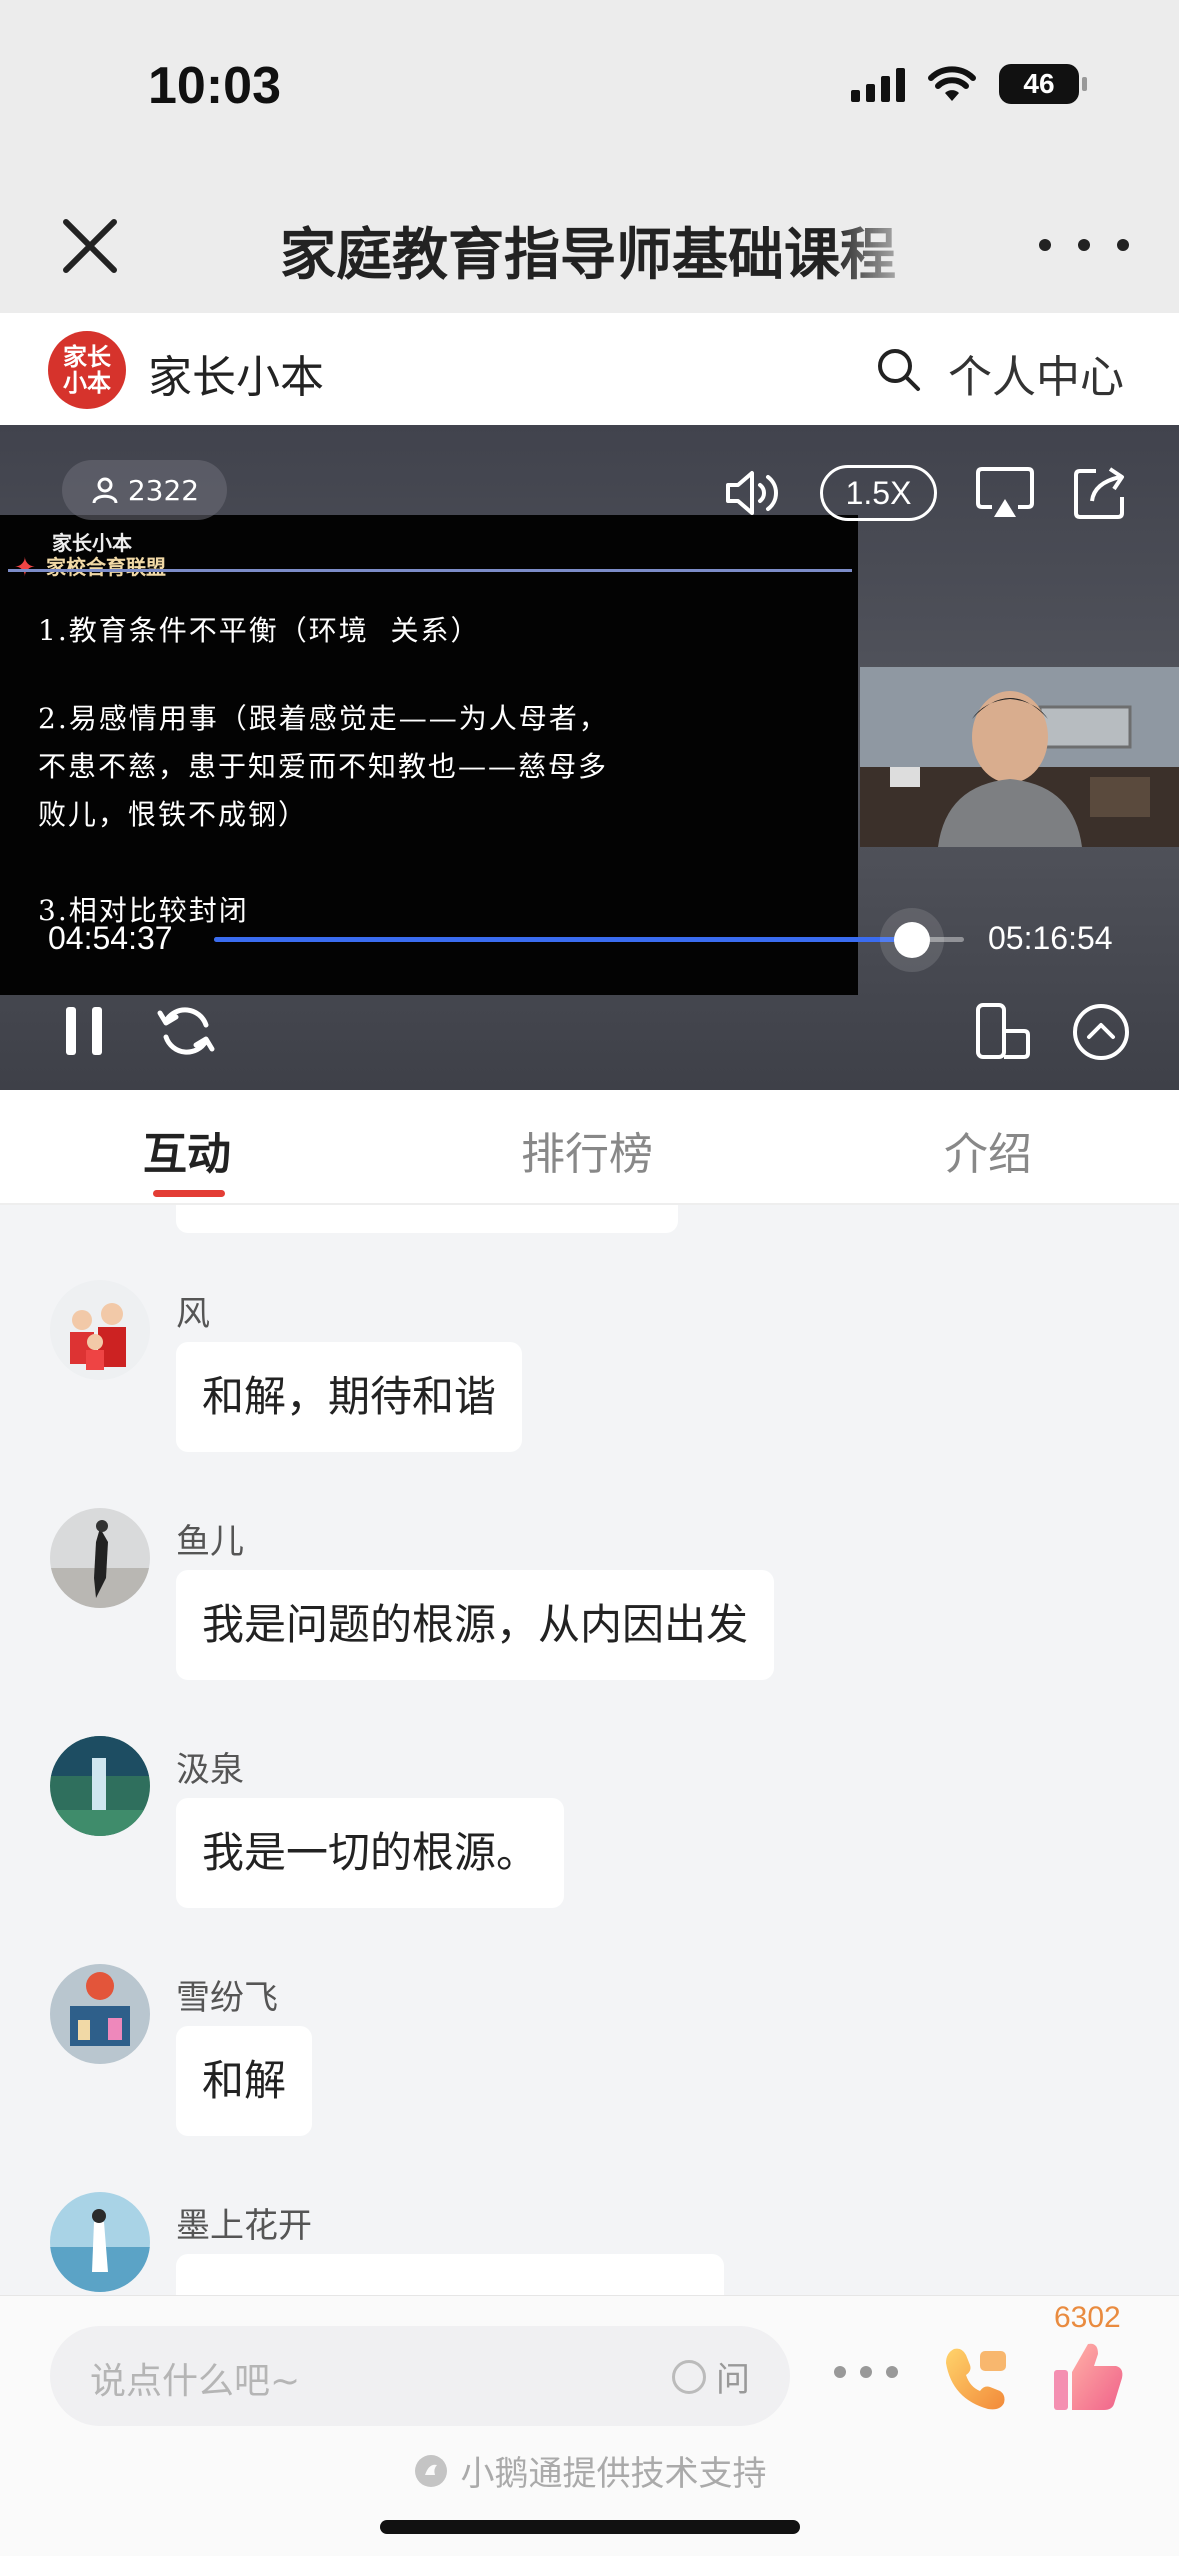 The width and height of the screenshot is (1179, 2556). What do you see at coordinates (590, 2527) in the screenshot?
I see `home-indicator` at bounding box center [590, 2527].